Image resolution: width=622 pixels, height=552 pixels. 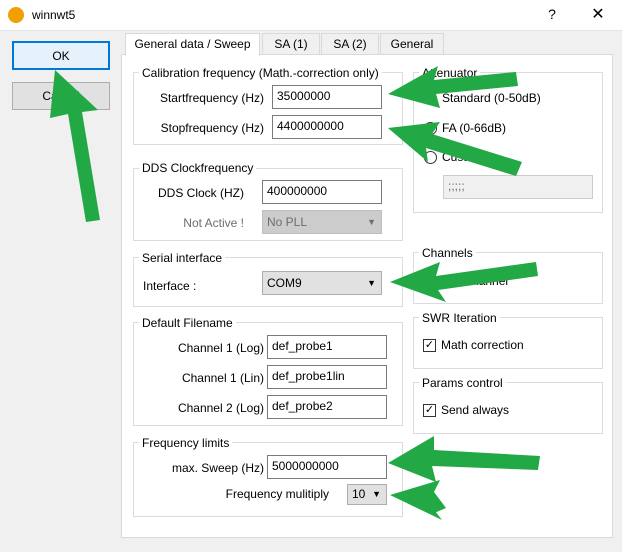 I want to click on pll-select: No PLL ▼, so click(x=322, y=222).